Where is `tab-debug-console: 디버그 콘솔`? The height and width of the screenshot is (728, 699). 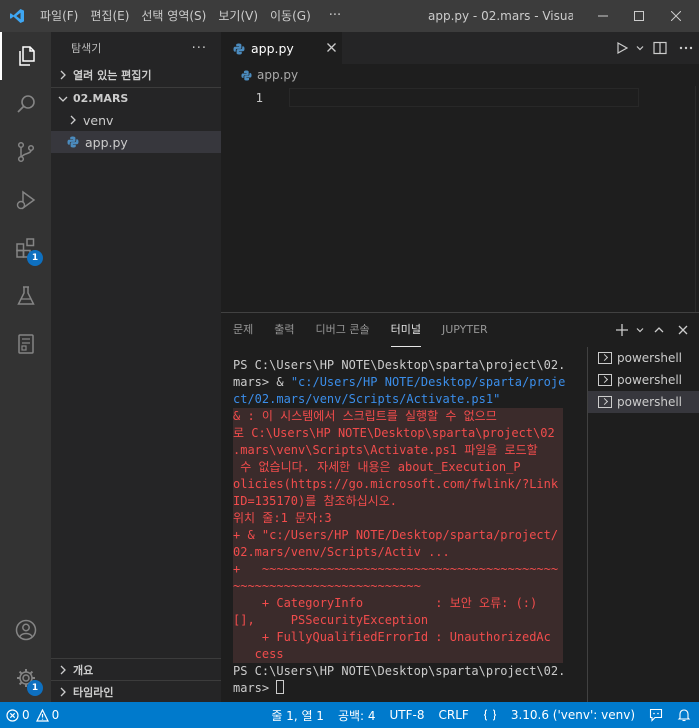
tab-debug-console: 디버그 콘솔 is located at coordinates (343, 330).